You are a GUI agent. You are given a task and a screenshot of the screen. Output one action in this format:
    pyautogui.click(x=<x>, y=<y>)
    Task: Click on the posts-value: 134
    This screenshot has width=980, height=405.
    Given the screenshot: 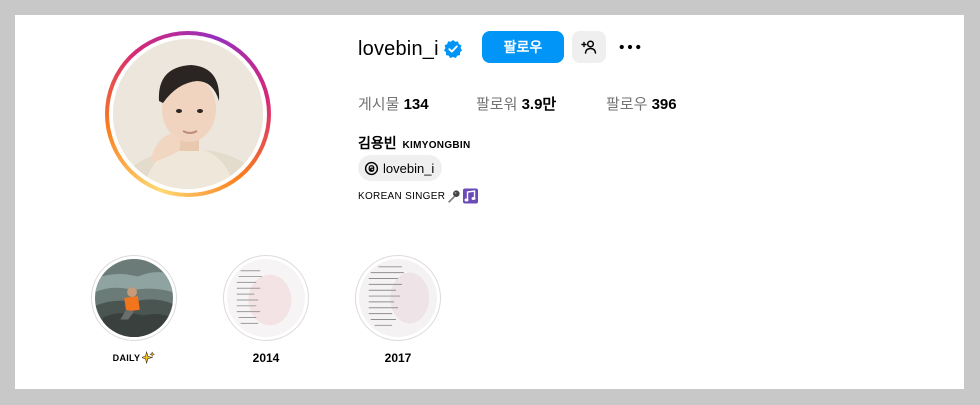 What is the action you would take?
    pyautogui.click(x=416, y=104)
    